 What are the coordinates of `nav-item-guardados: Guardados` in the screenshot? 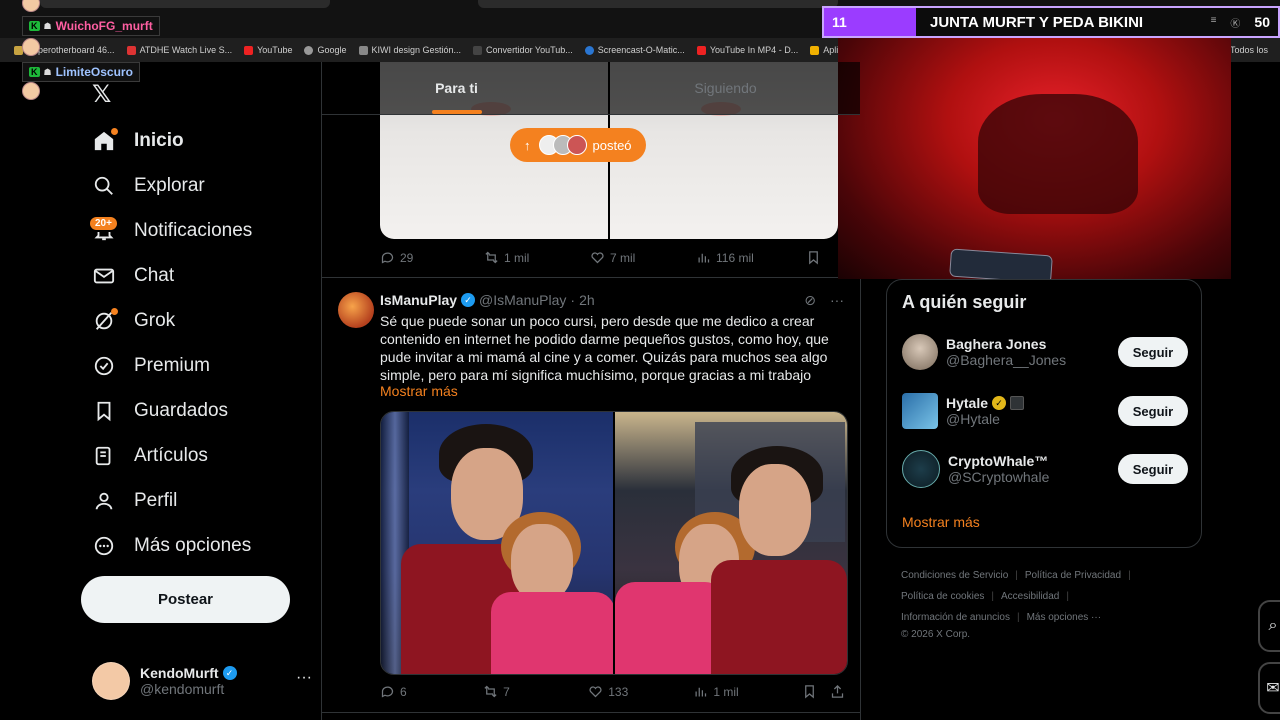 It's located at (212, 410).